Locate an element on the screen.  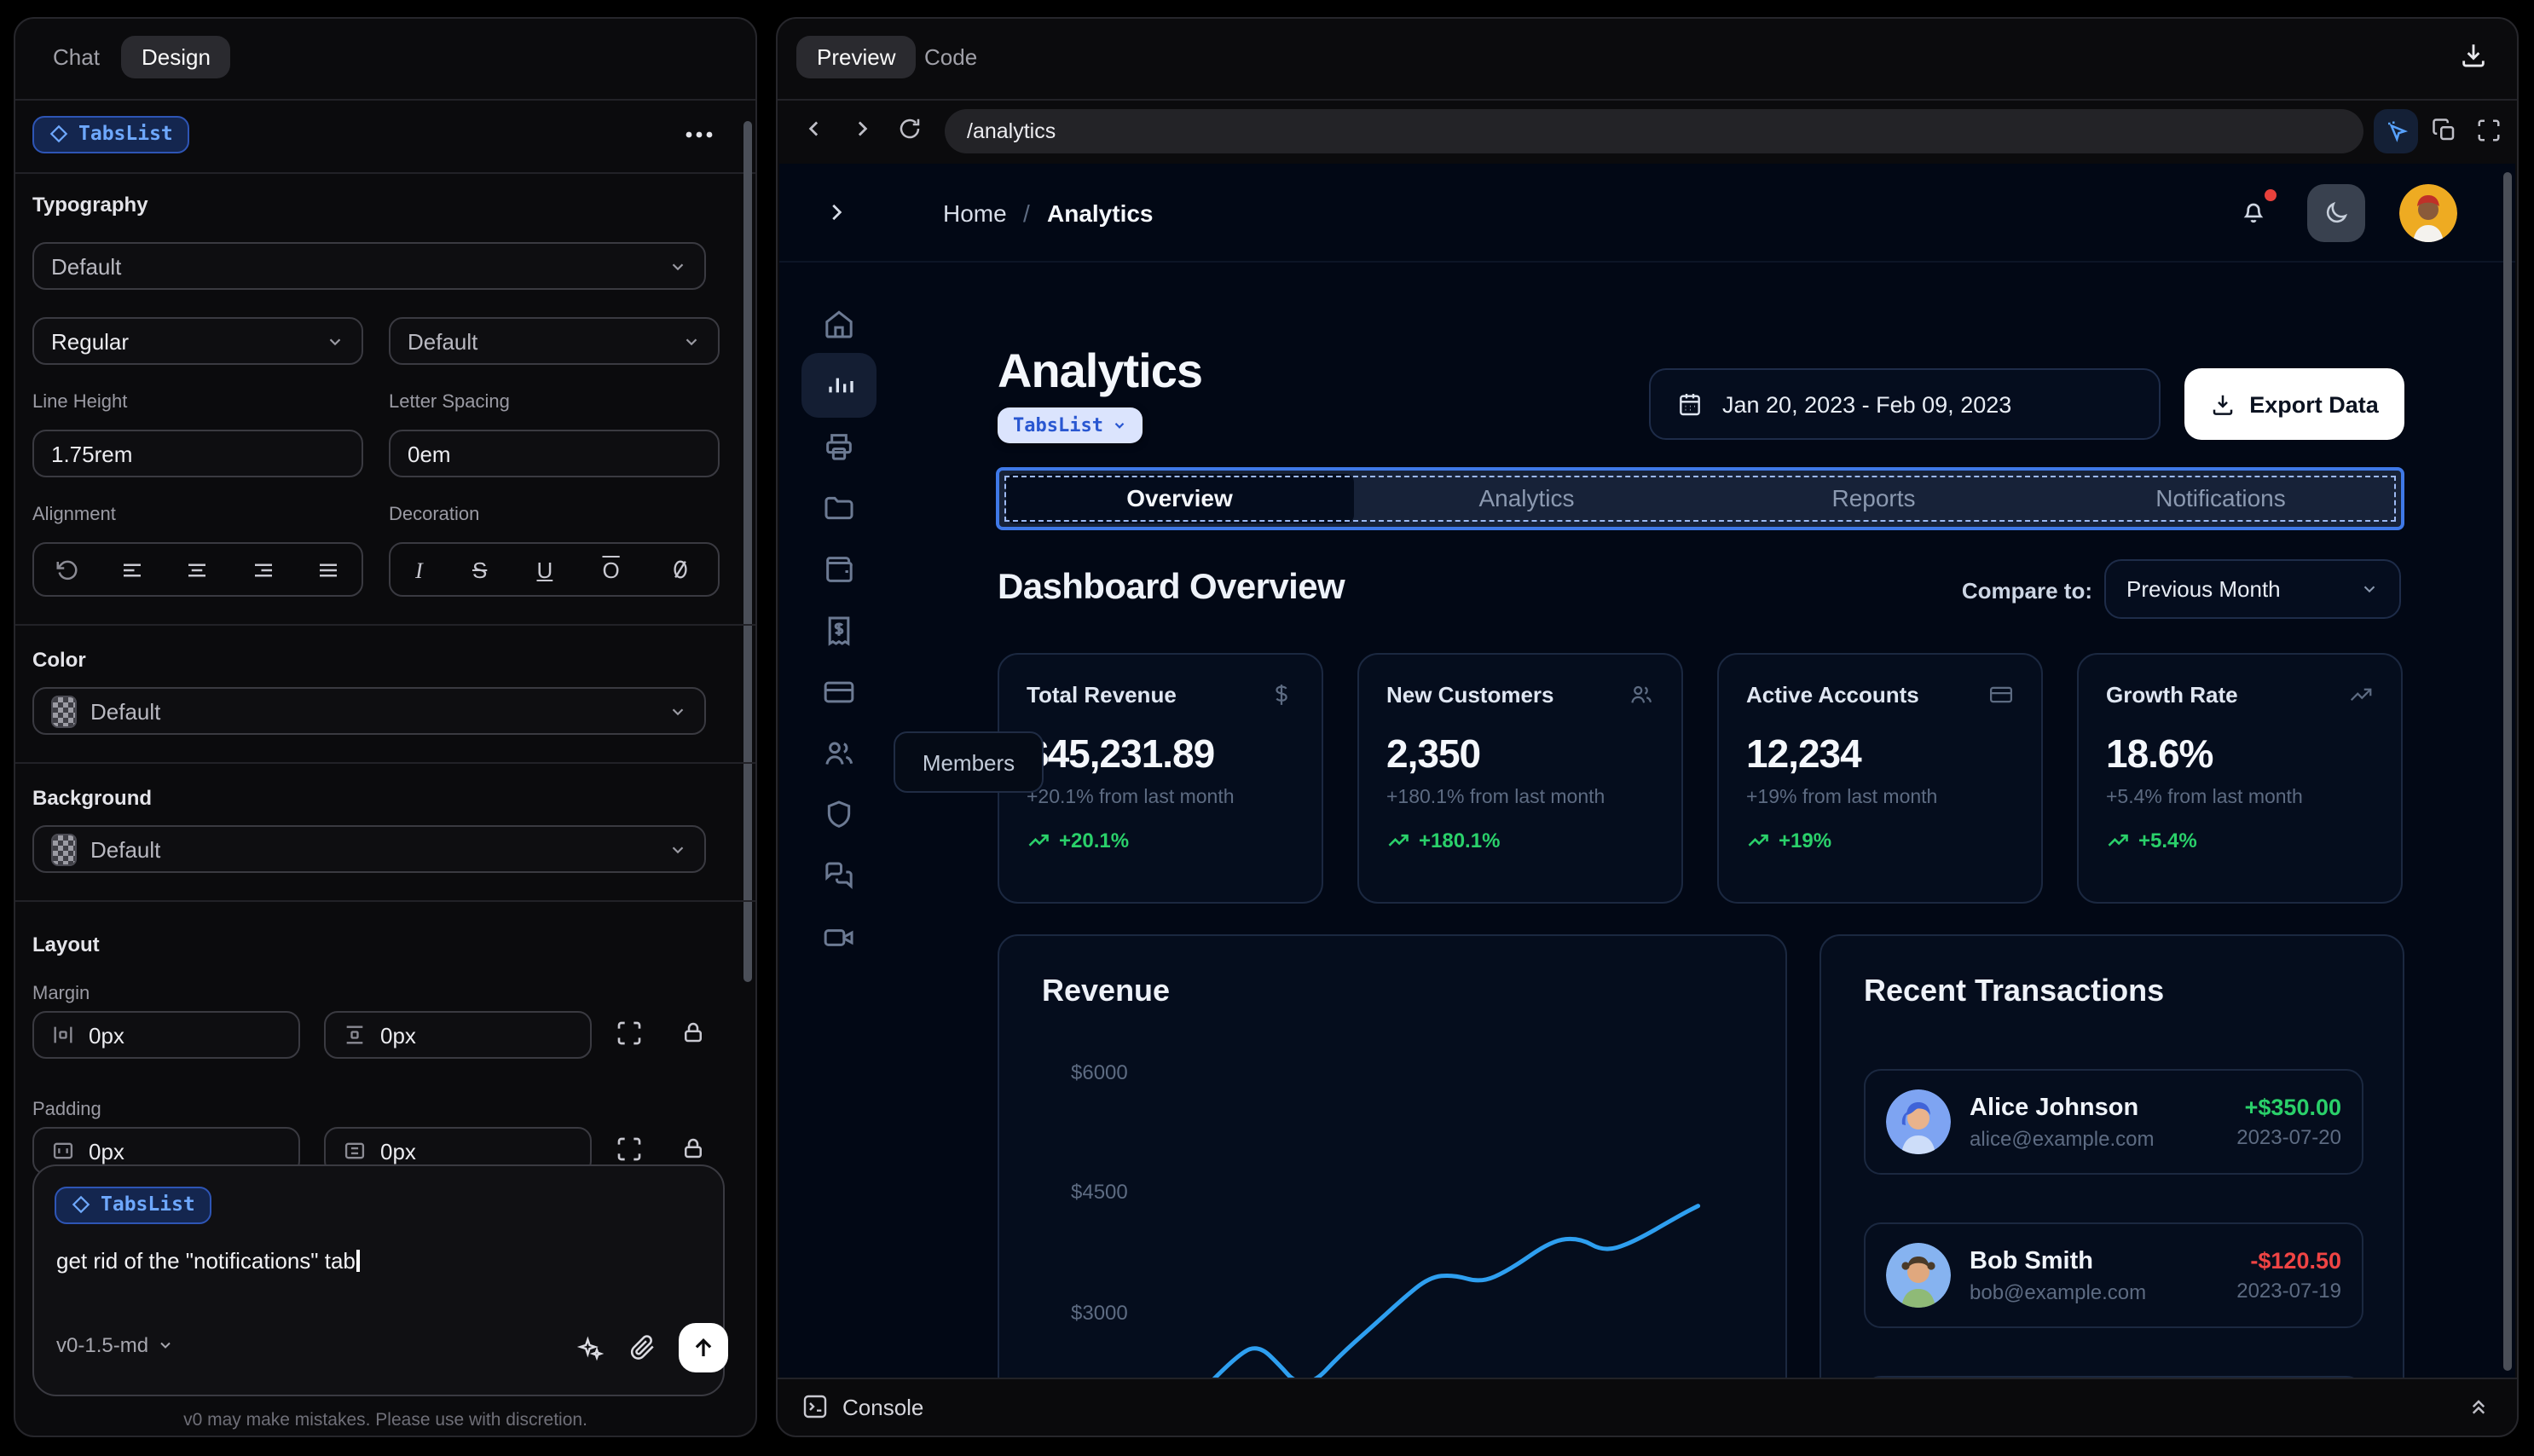
theme-toggle-button is located at coordinates (2336, 213).